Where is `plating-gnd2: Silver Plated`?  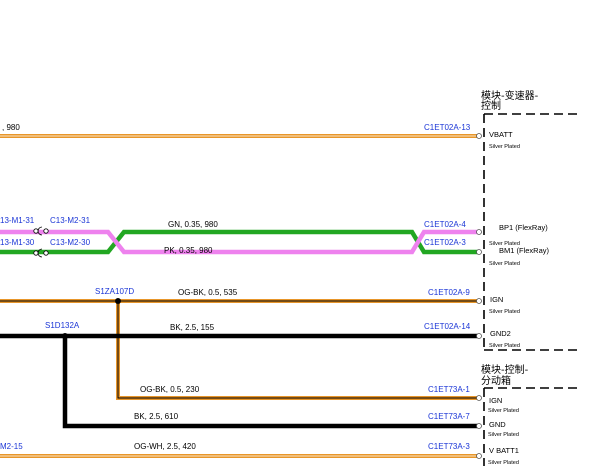
plating-gnd2: Silver Plated is located at coordinates (504, 346).